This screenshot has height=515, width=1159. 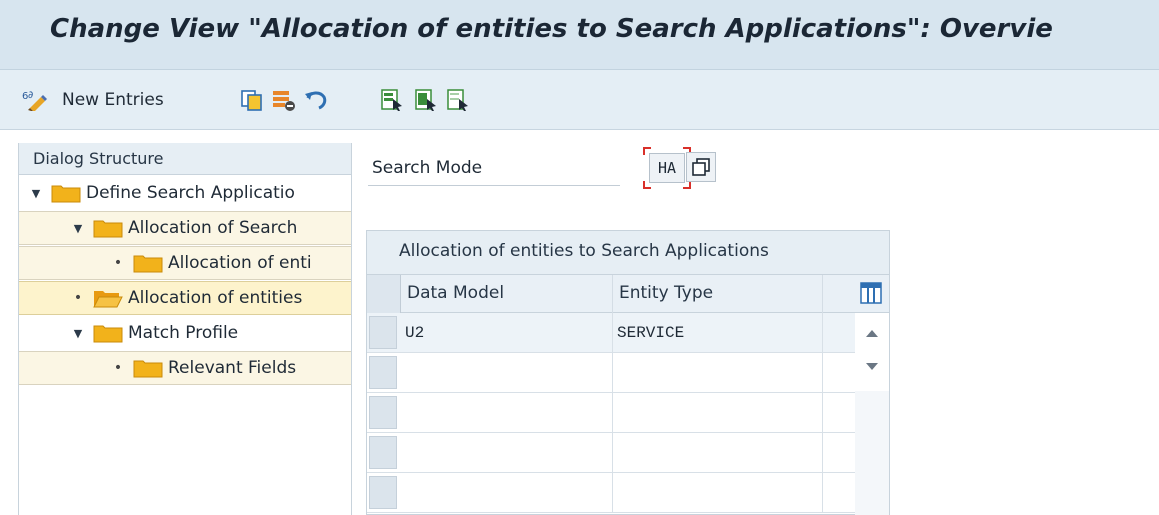 What do you see at coordinates (458, 100) in the screenshot?
I see `deselect-all-icon` at bounding box center [458, 100].